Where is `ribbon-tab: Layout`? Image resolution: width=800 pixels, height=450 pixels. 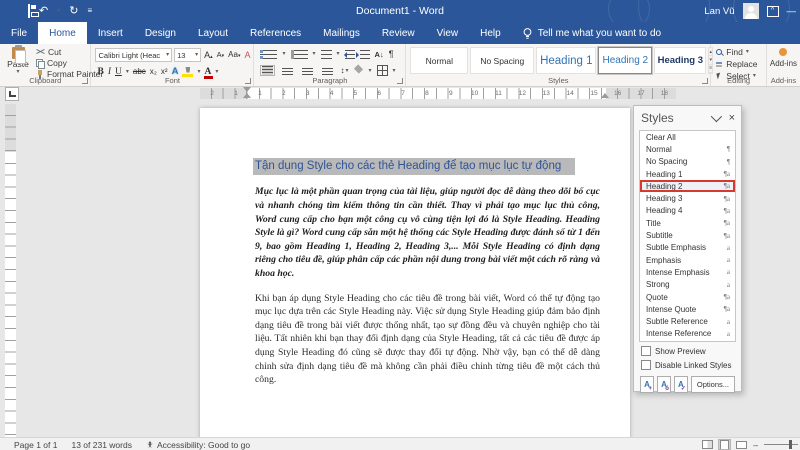 ribbon-tab: Layout is located at coordinates (213, 33).